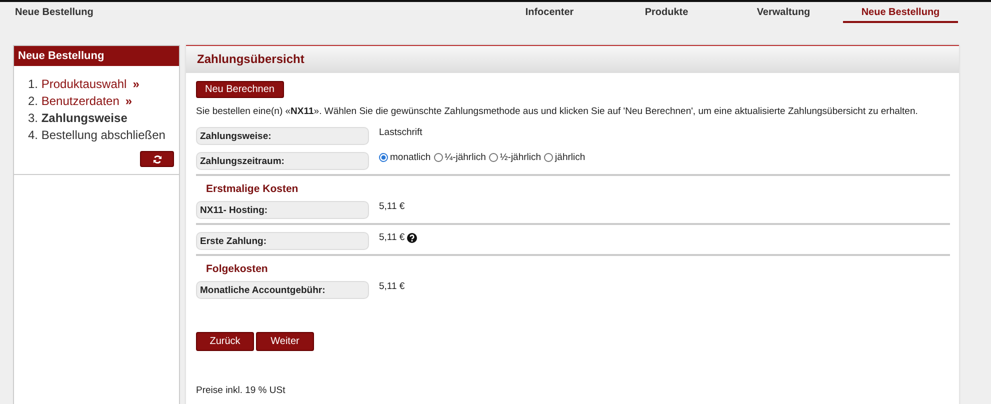  I want to click on step-link: Benutzerdaten, so click(80, 101).